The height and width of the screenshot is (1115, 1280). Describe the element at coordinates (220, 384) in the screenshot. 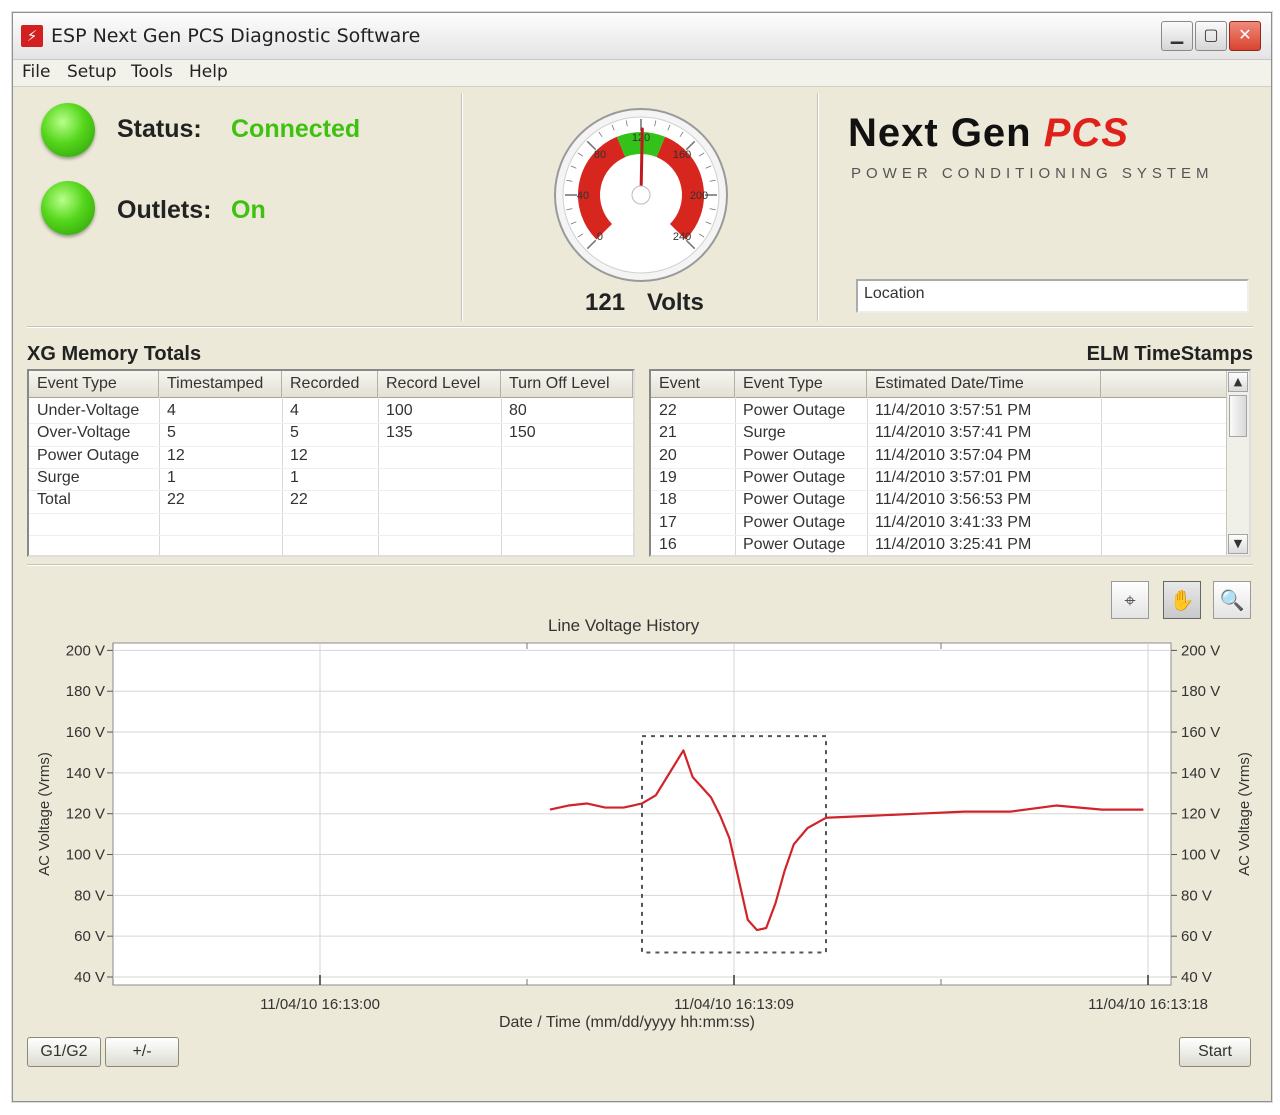

I see `column-header: Timestamped` at that location.